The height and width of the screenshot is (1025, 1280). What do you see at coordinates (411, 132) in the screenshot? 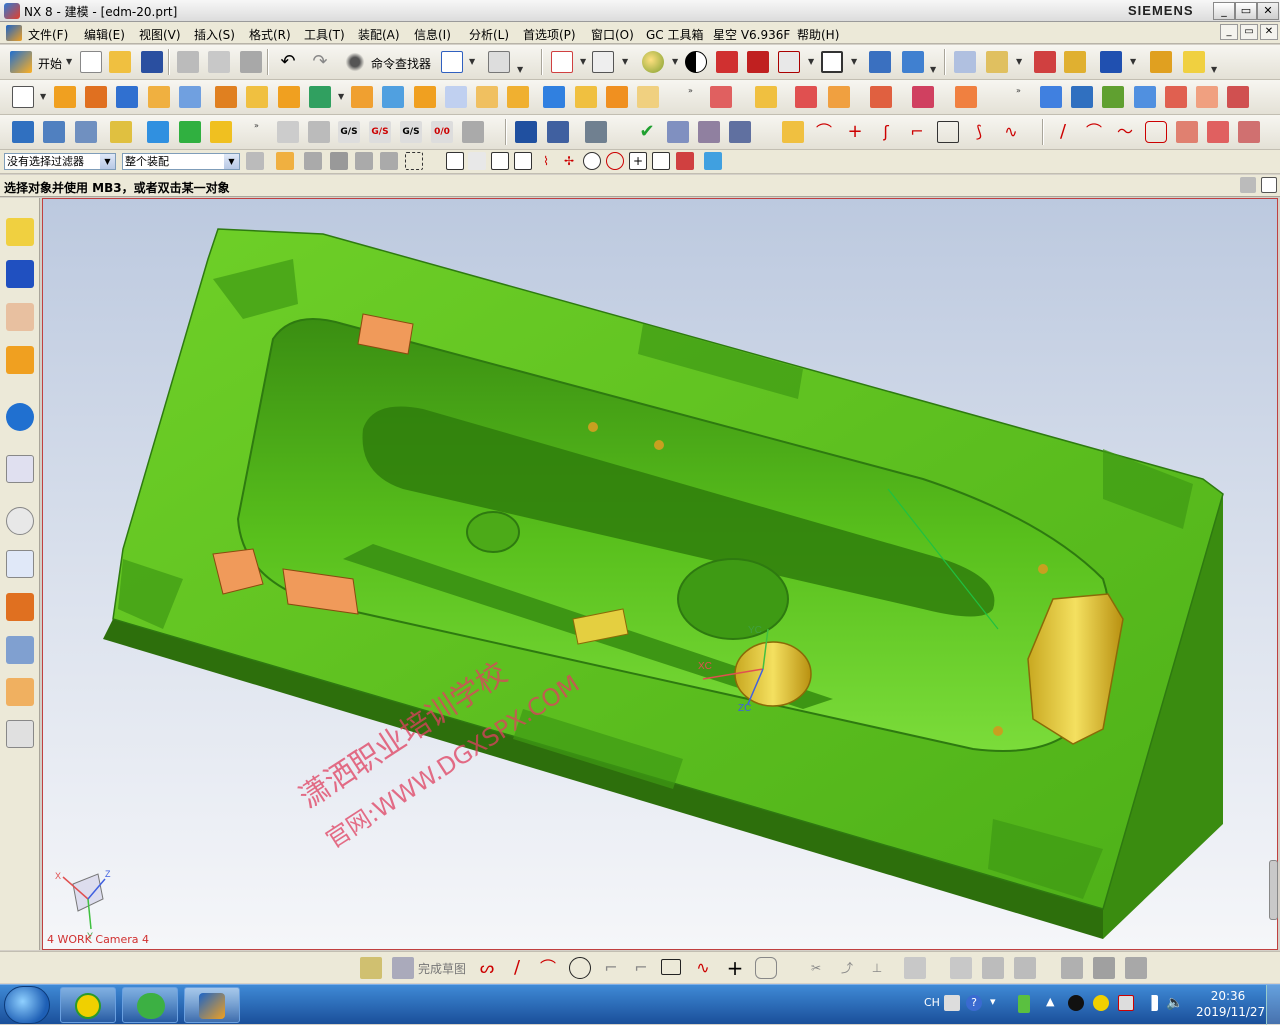
I see `gs-alt-icon: G/S` at bounding box center [411, 132].